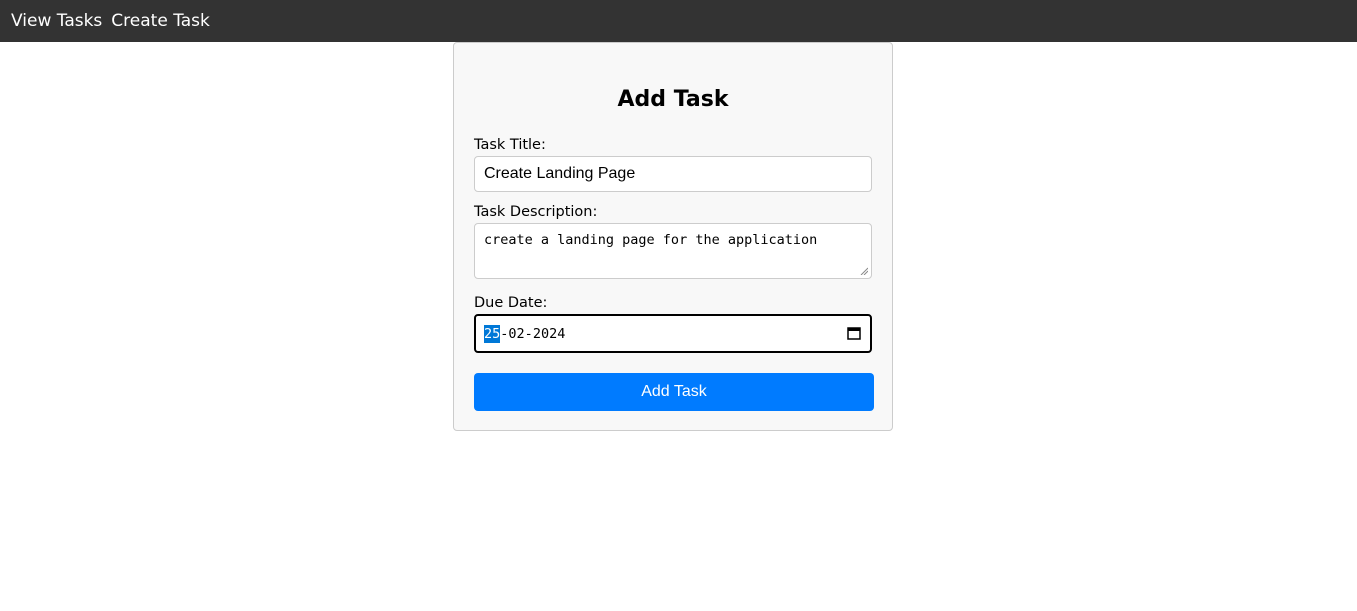  What do you see at coordinates (511, 303) in the screenshot?
I see `due-date-label: Due Date:` at bounding box center [511, 303].